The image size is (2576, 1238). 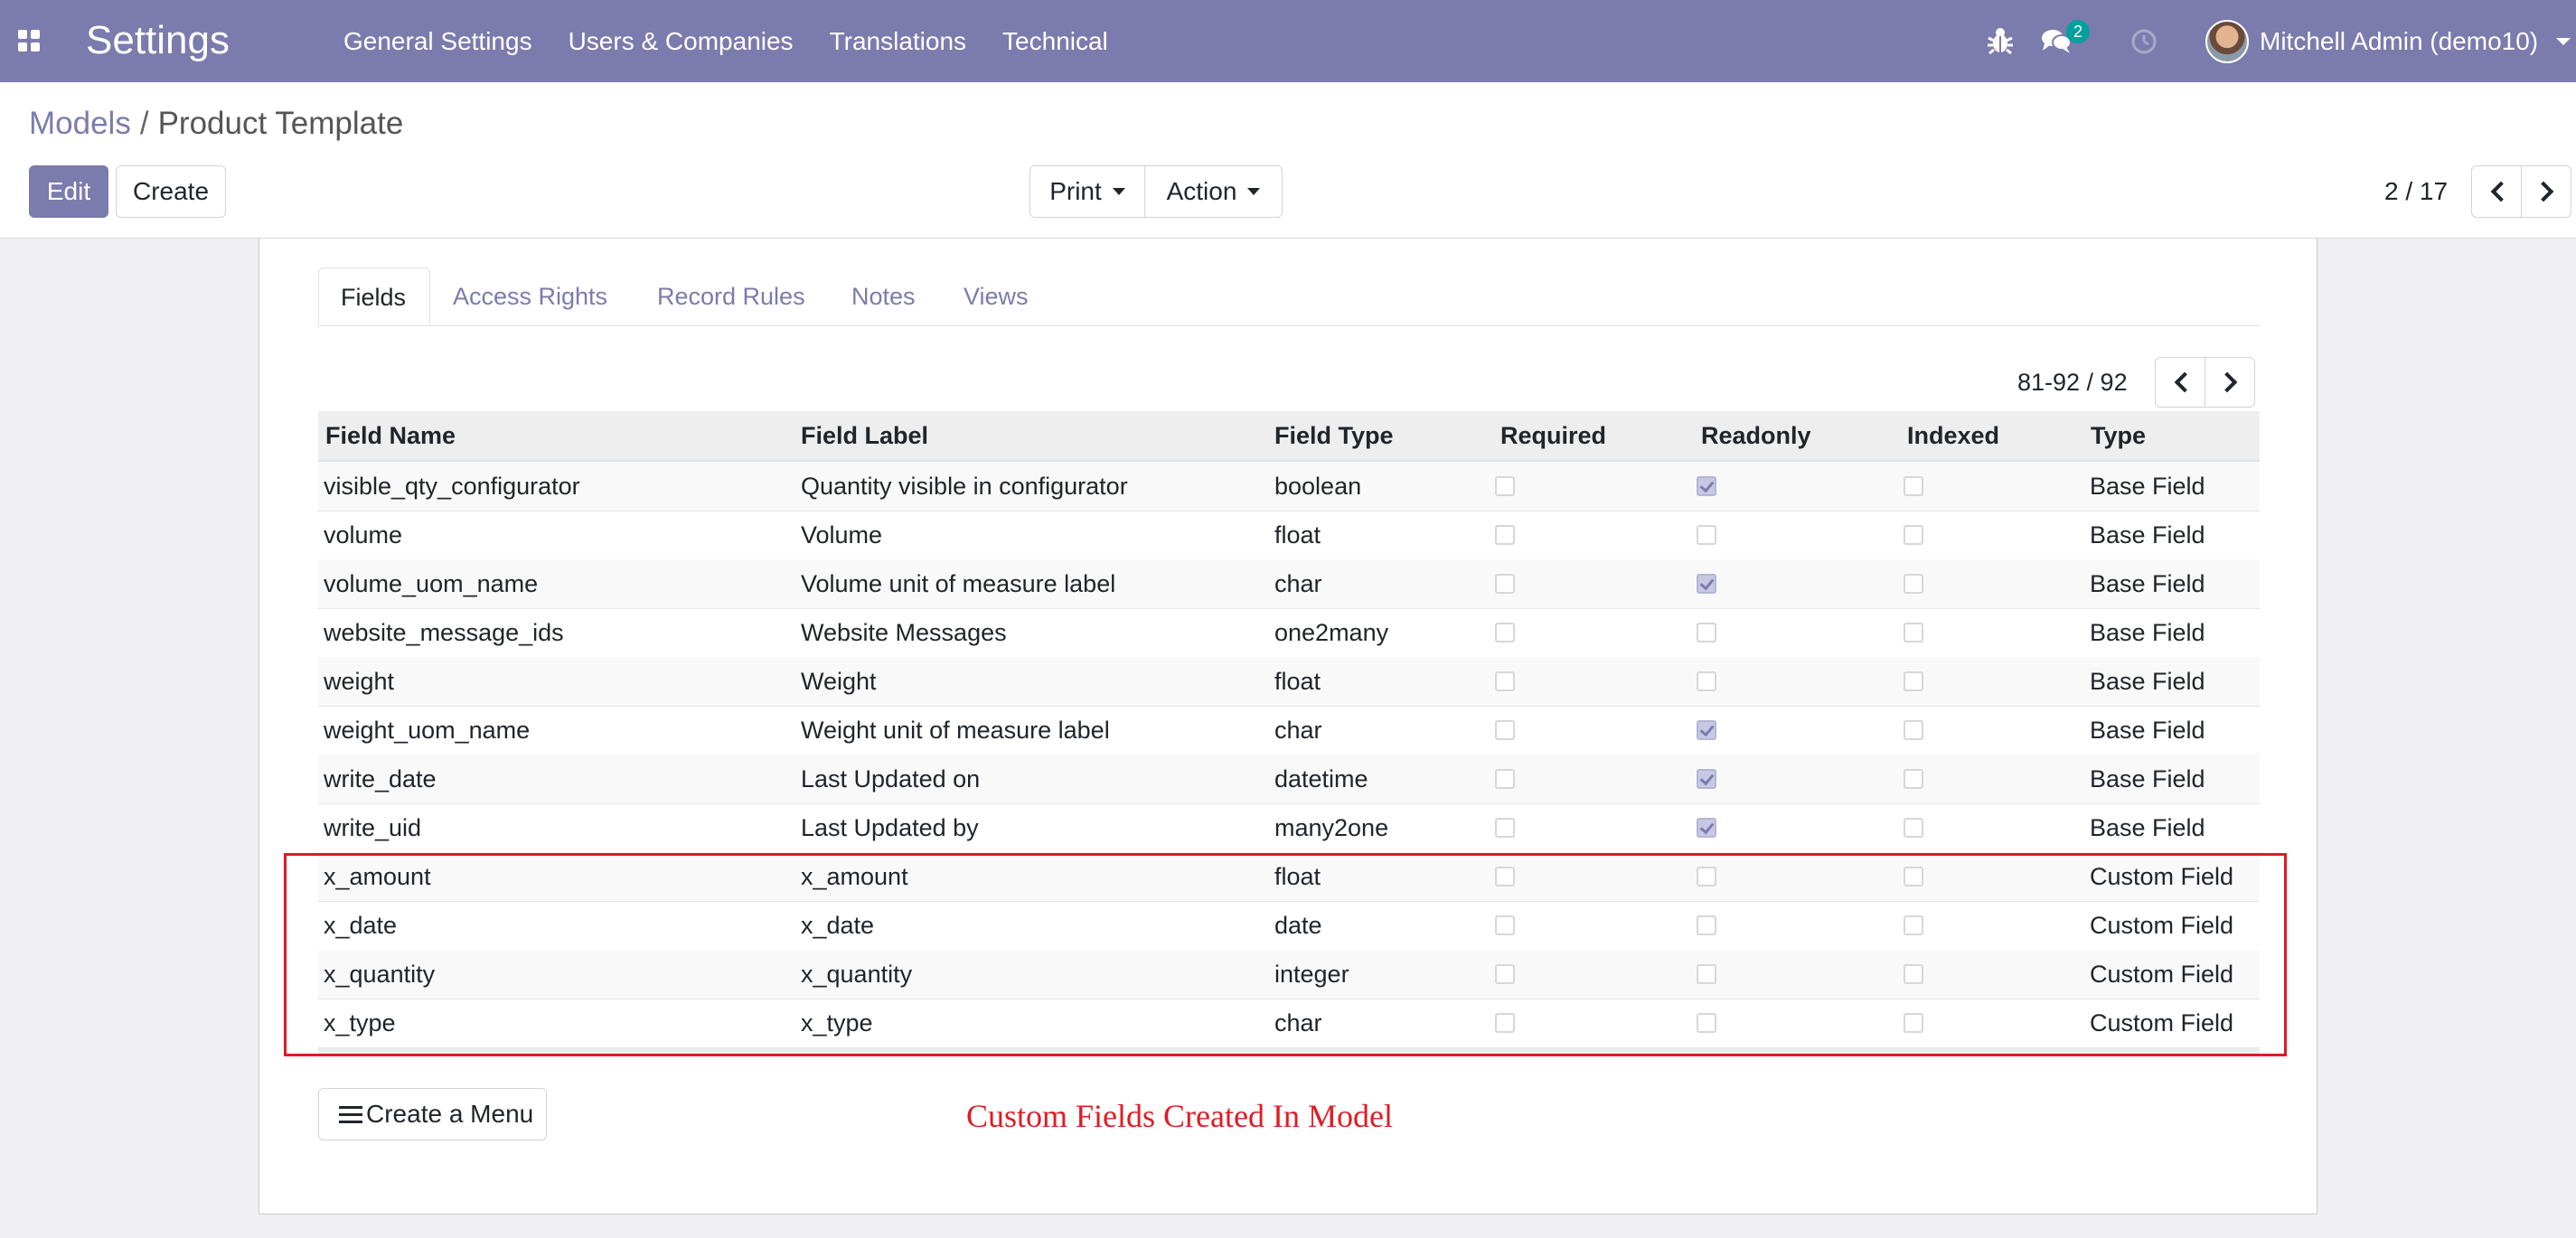 I want to click on column-readonly: Readonly, so click(x=1756, y=435).